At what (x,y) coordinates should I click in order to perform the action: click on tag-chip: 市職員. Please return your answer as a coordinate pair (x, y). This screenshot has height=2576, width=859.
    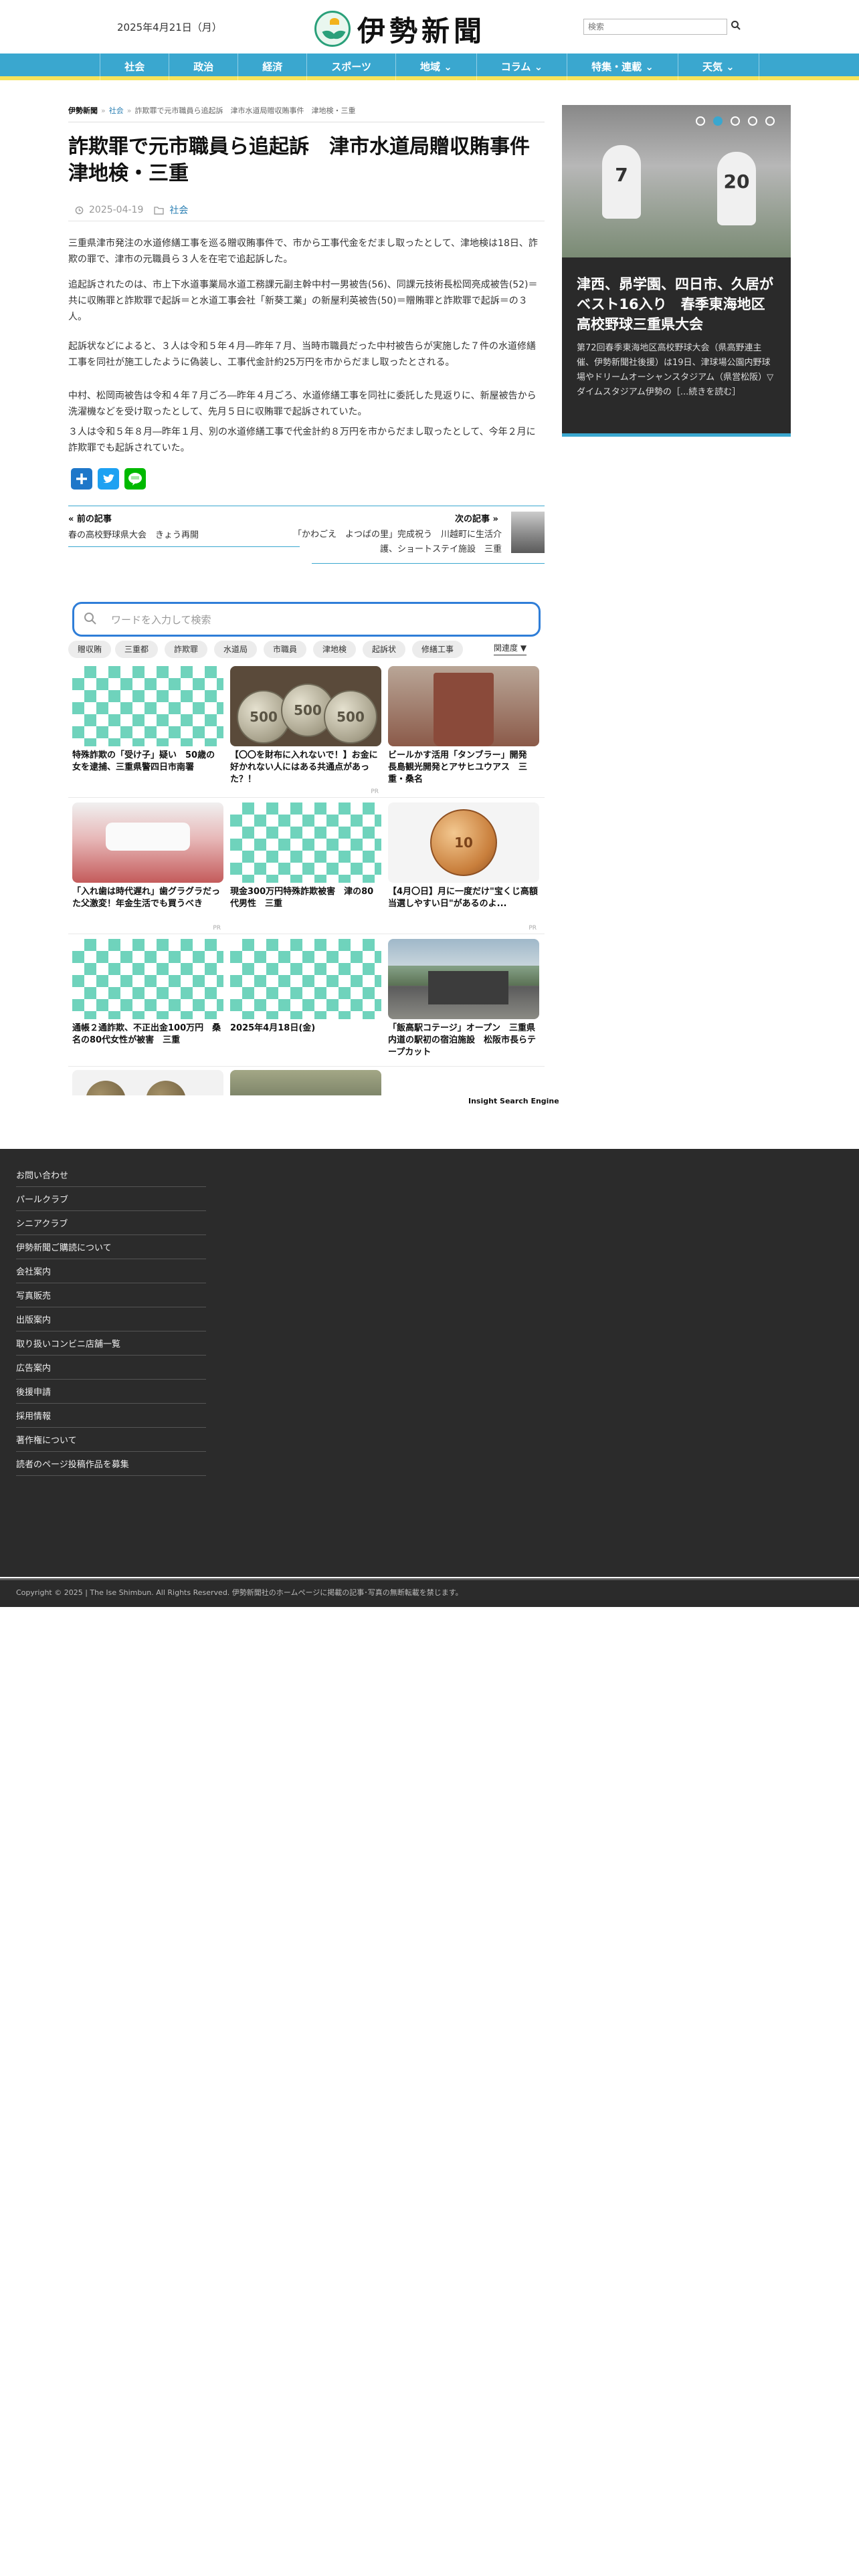
    Looking at the image, I should click on (285, 649).